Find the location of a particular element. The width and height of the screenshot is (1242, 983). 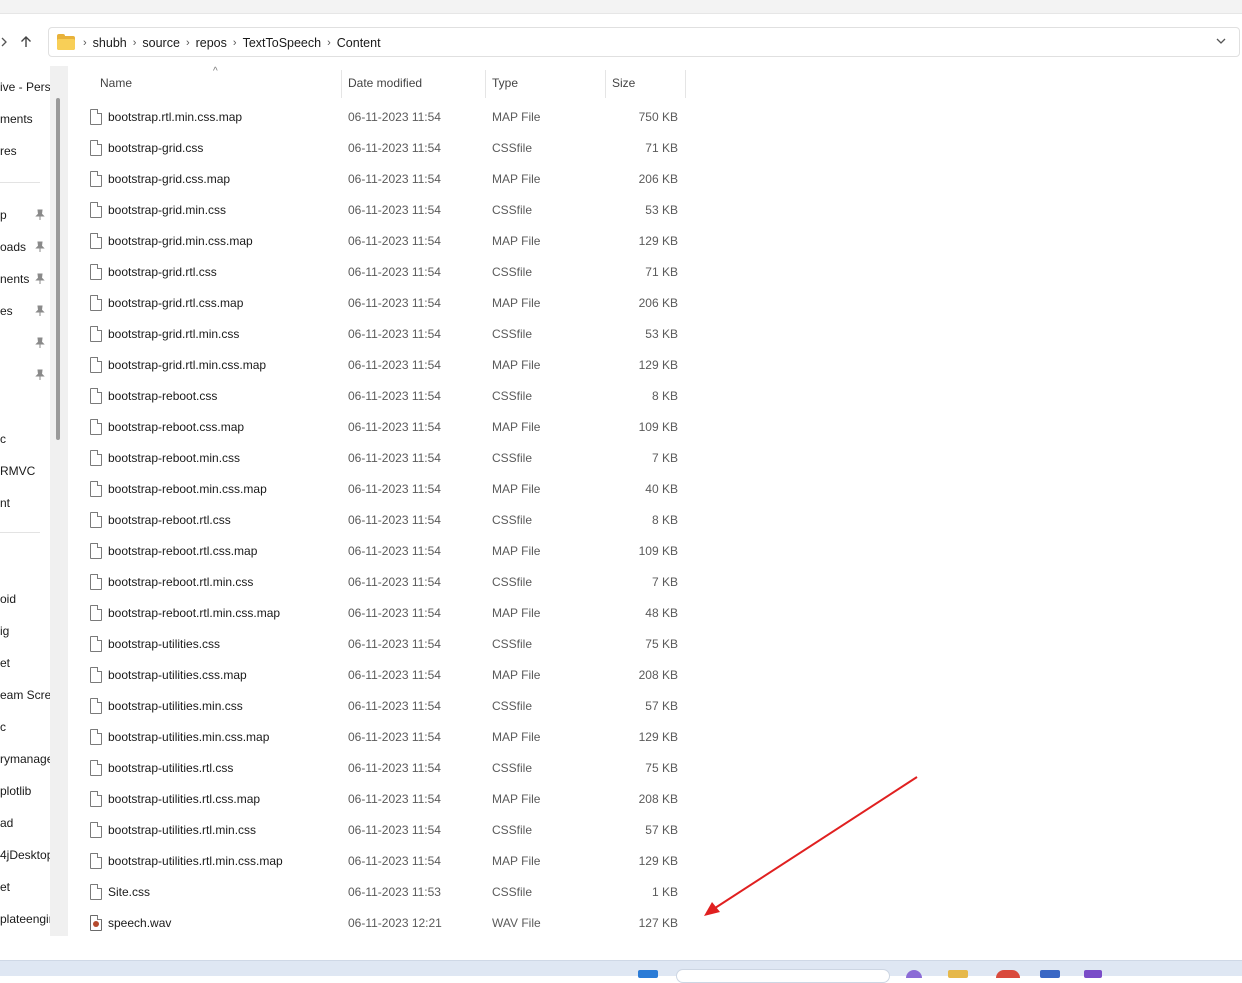

sidebar-item-label: 4jDesktop is located at coordinates (25, 855).